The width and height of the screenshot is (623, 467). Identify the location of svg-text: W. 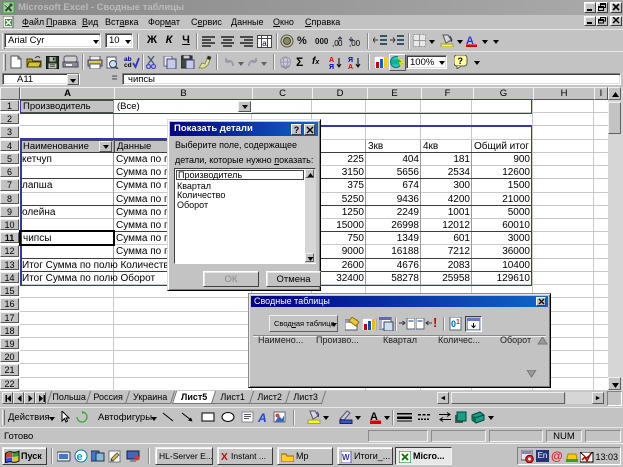
(346, 457).